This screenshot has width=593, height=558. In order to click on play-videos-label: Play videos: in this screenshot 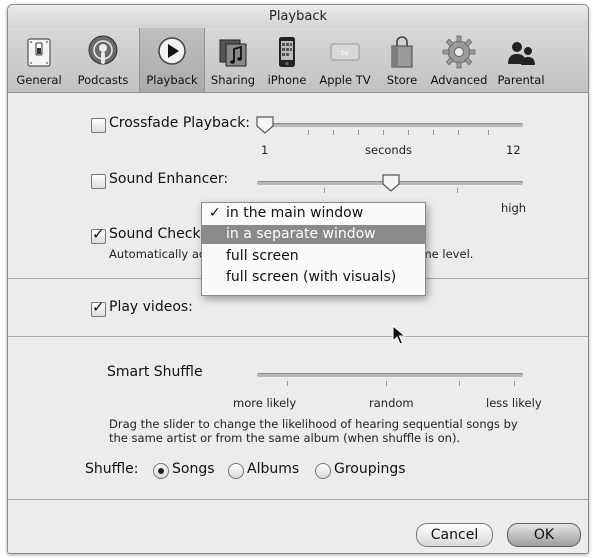, I will do `click(151, 307)`.